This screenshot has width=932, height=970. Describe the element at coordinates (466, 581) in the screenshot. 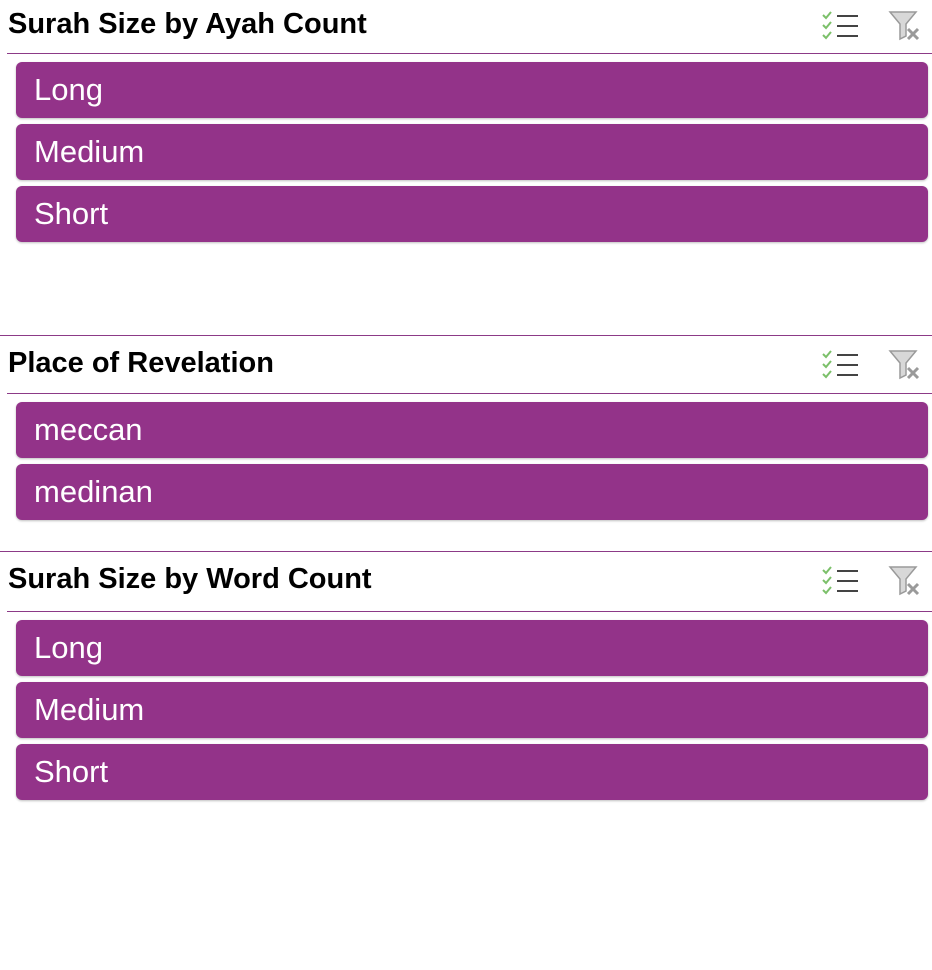

I see `slicer-header: Surah Size by Word Count` at that location.